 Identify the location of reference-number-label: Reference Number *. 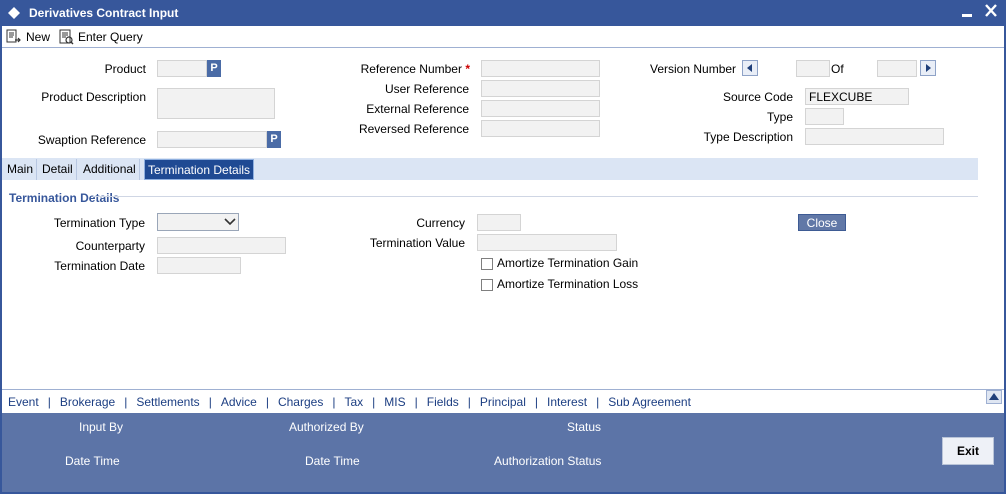
(415, 69).